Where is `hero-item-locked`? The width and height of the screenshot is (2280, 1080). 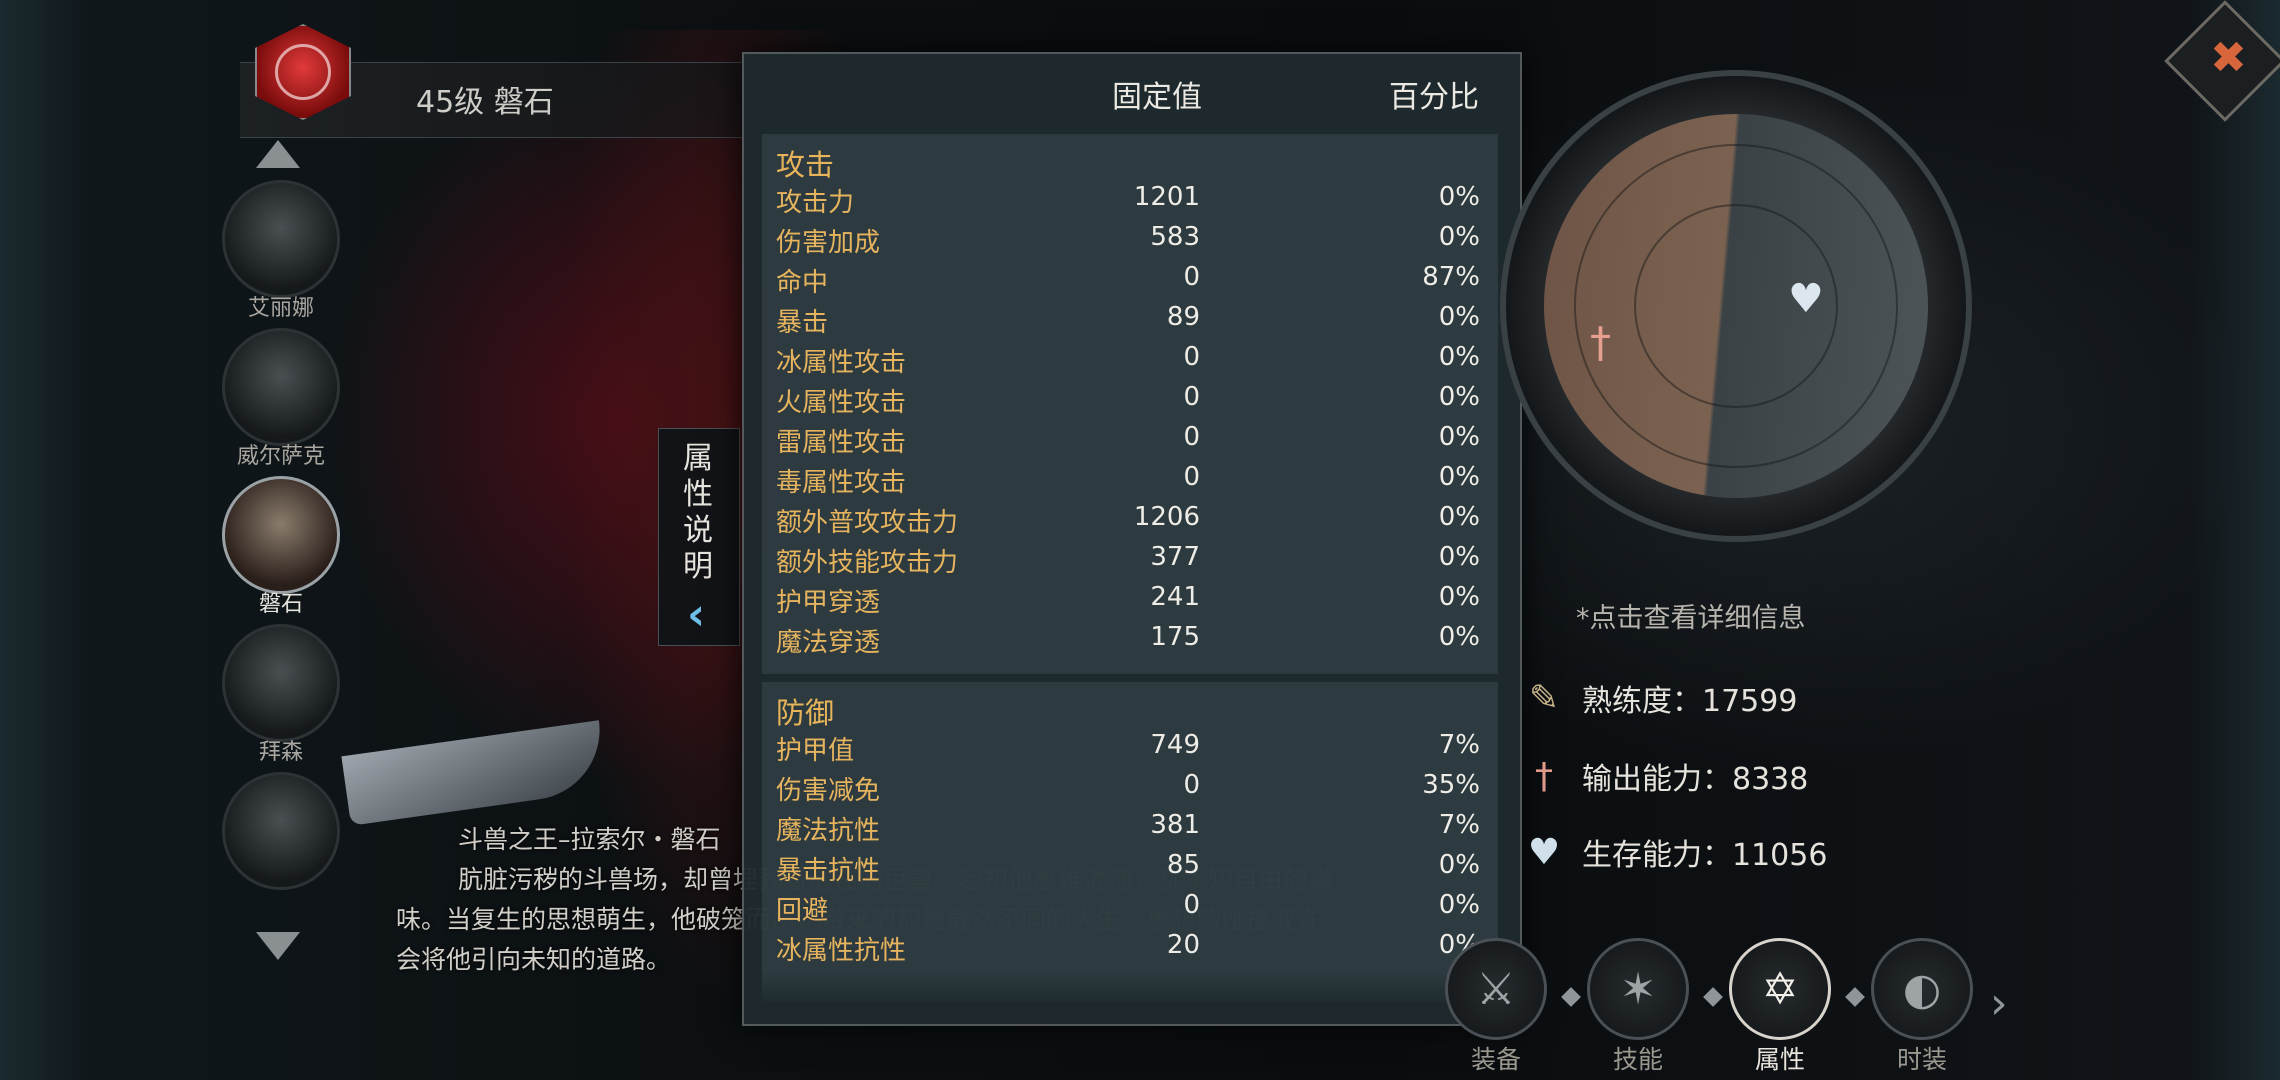 hero-item-locked is located at coordinates (281, 831).